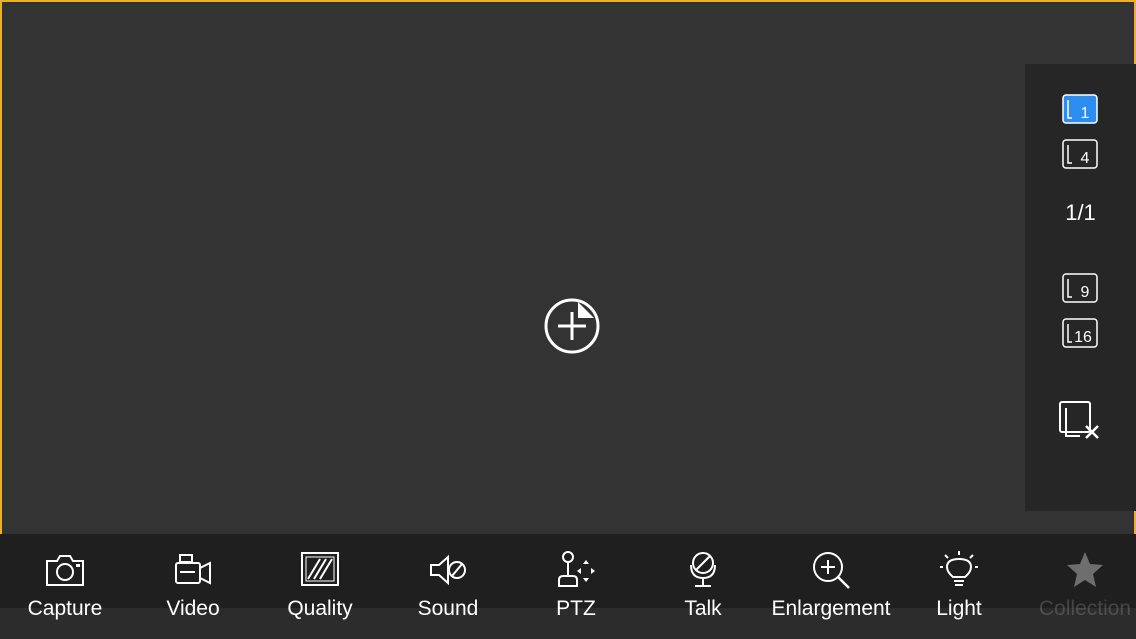 The width and height of the screenshot is (1136, 639). What do you see at coordinates (1083, 337) in the screenshot?
I see `layout-16-label: 16` at bounding box center [1083, 337].